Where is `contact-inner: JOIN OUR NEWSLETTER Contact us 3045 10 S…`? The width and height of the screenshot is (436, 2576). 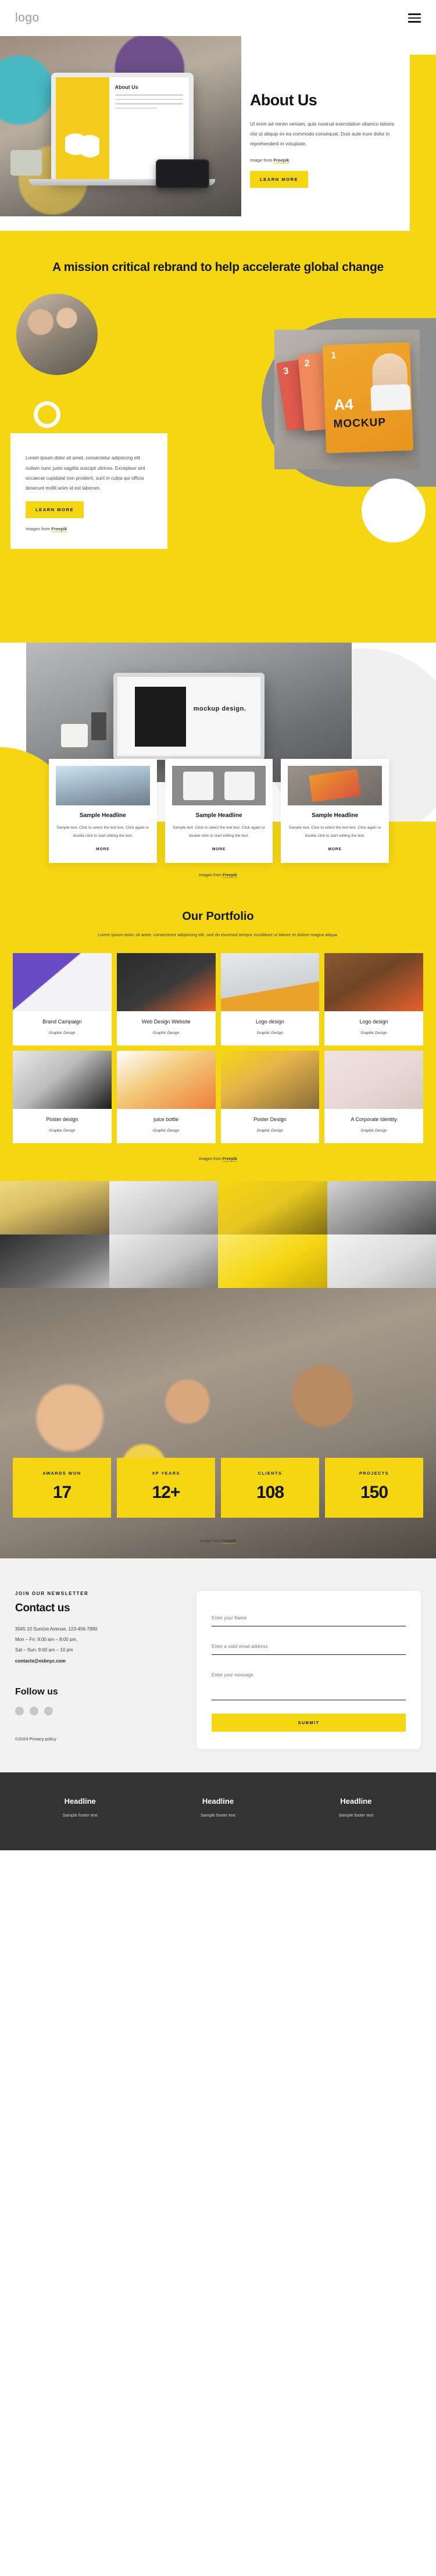
contact-inner: JOIN OUR NEWSLETTER Contact us 3045 10 S… is located at coordinates (218, 1671).